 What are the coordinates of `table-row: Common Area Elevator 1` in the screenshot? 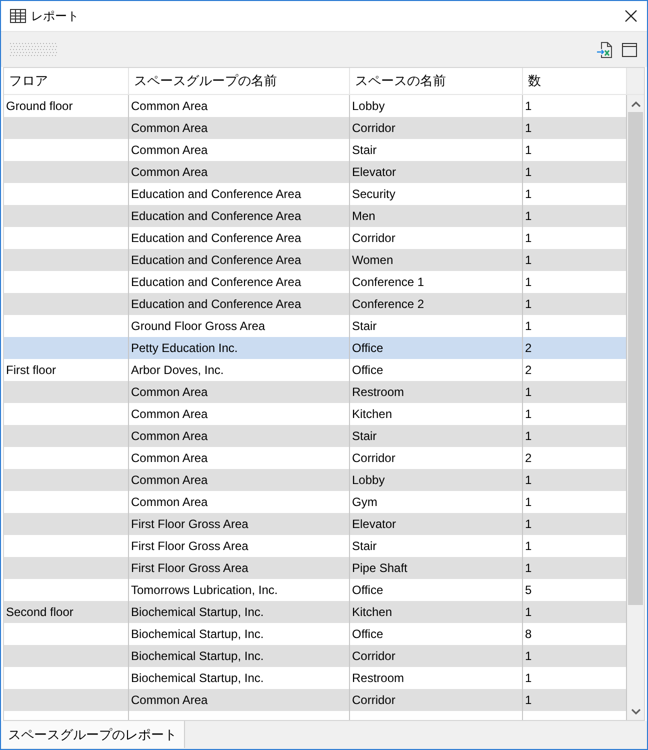 It's located at (315, 172).